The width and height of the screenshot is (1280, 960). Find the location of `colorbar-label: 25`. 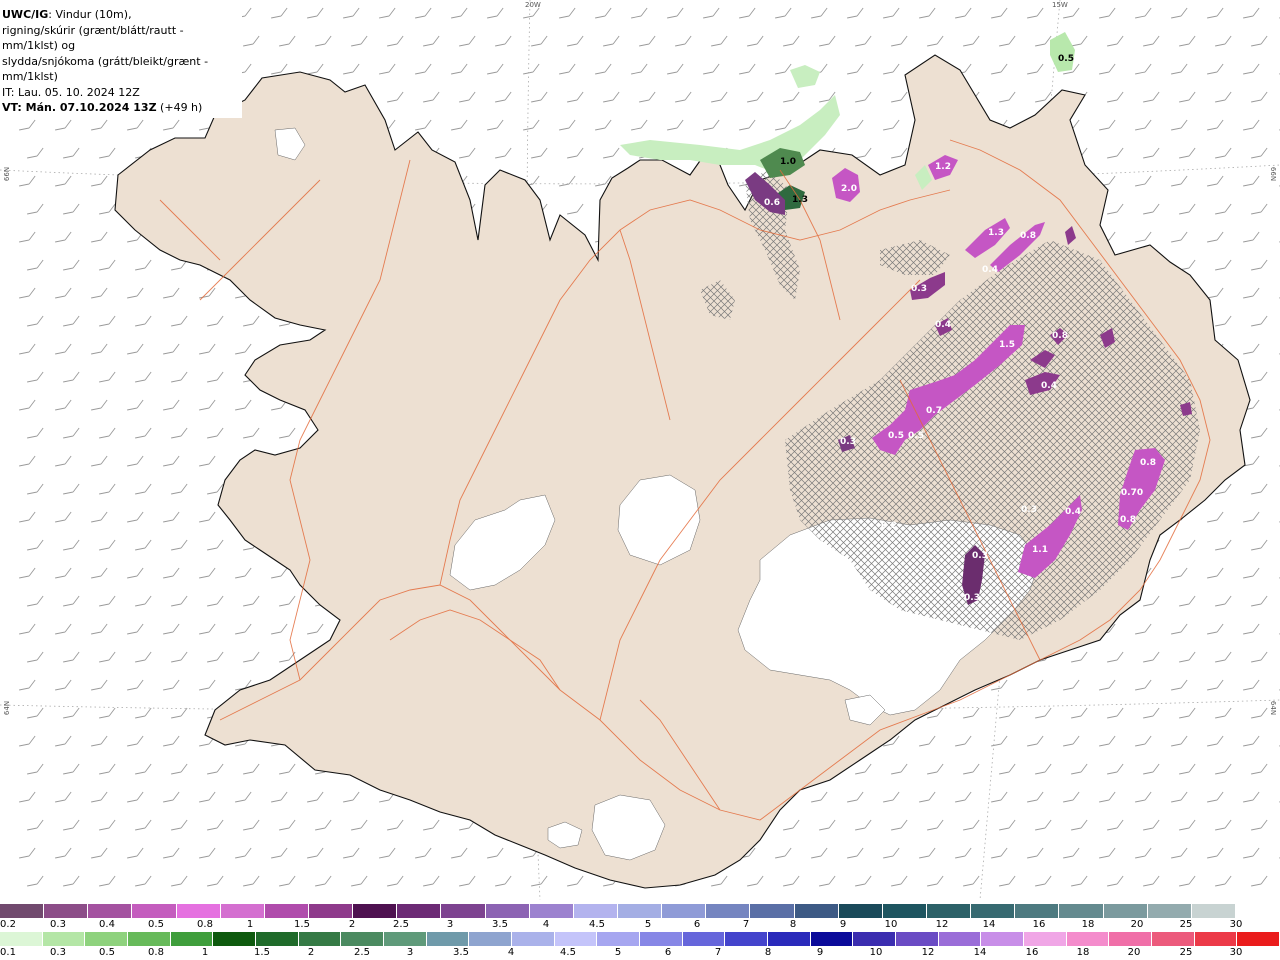

colorbar-label: 25 is located at coordinates (1186, 924).